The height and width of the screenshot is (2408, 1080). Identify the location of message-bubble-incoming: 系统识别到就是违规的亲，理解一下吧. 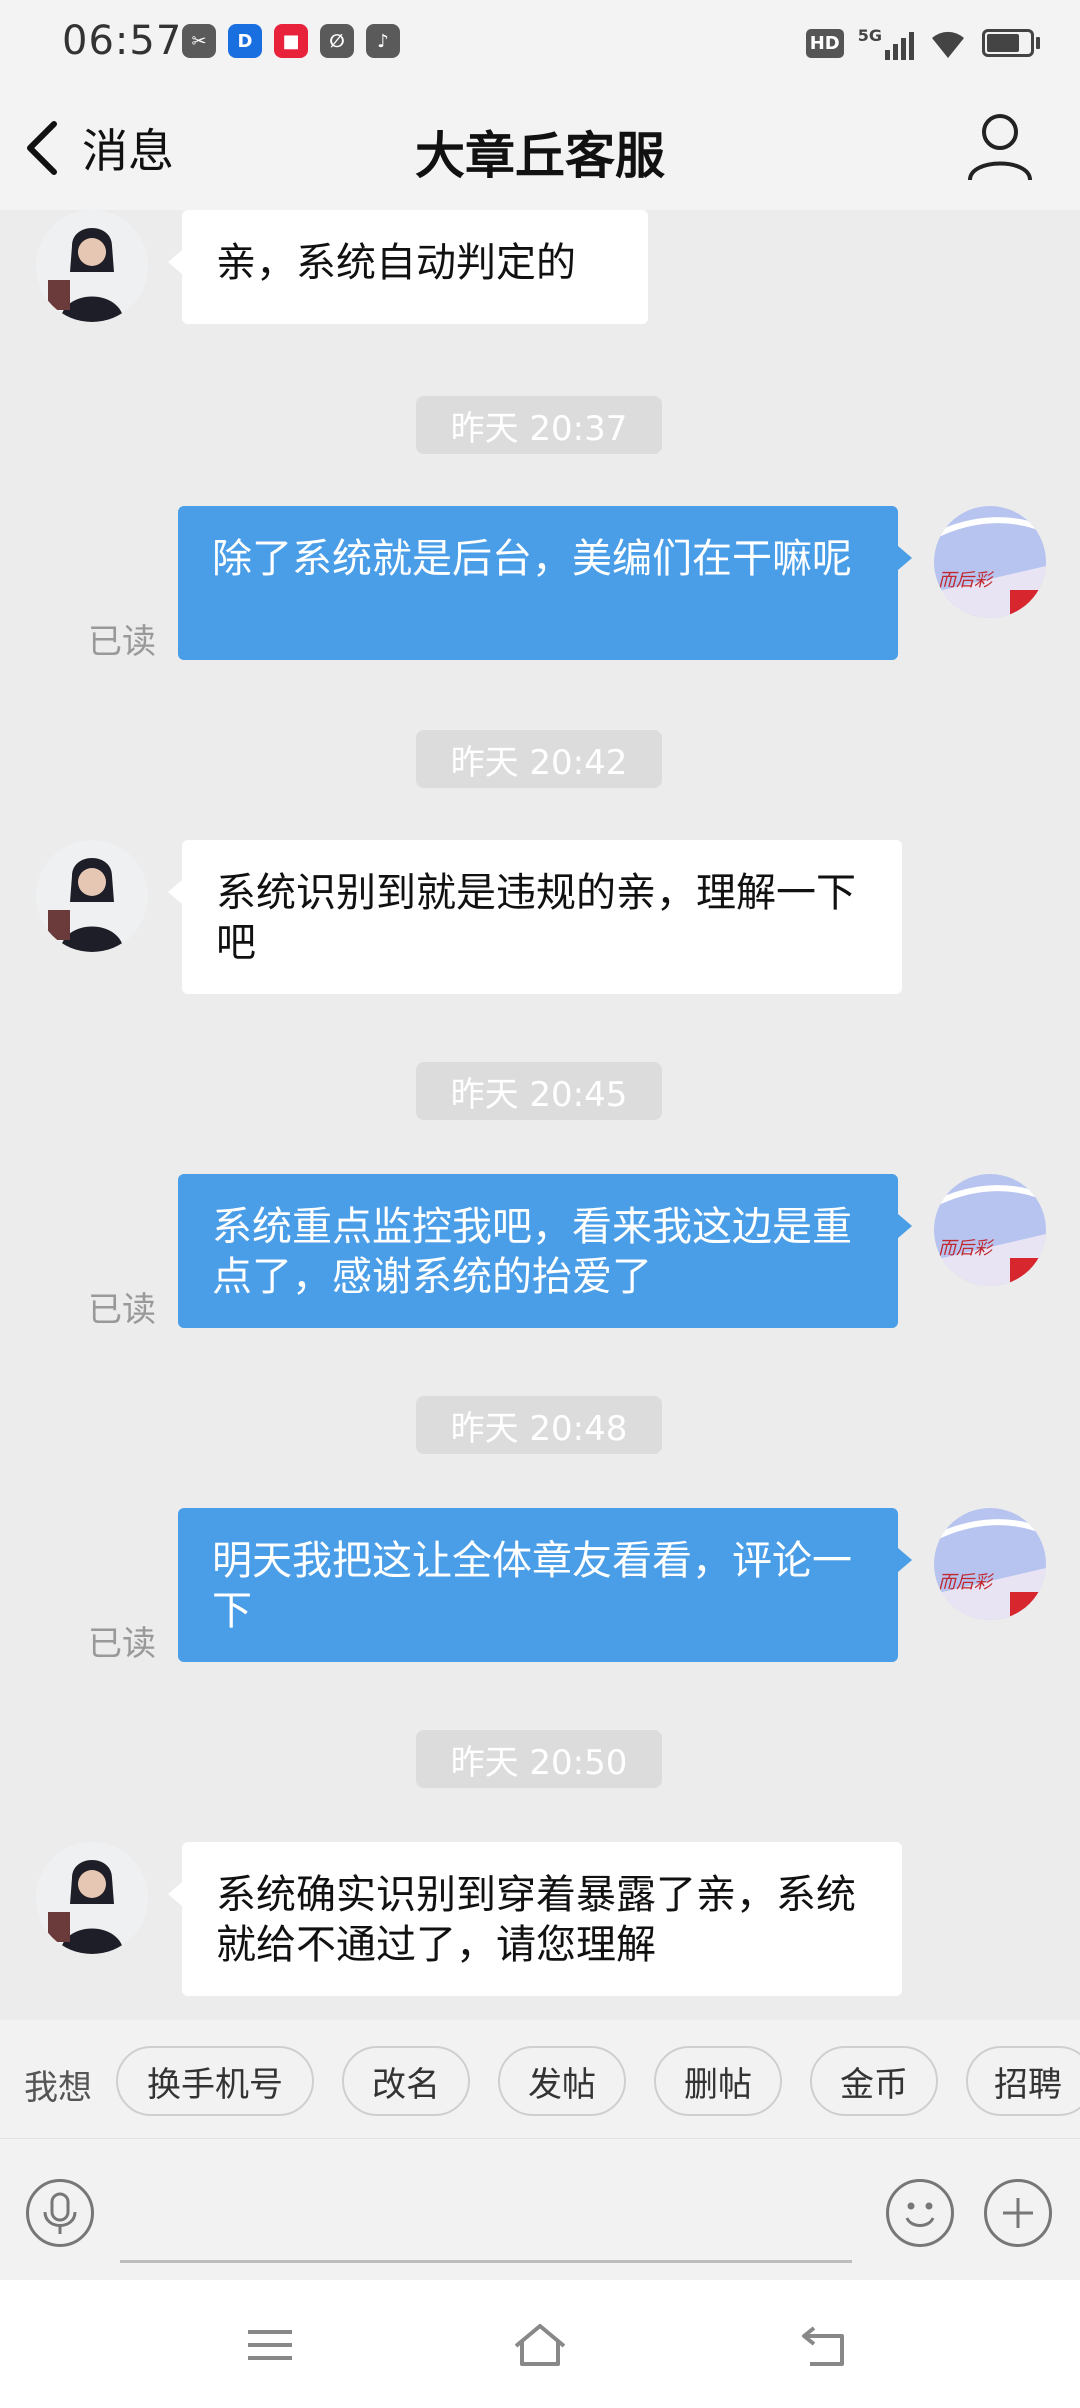
(535, 917).